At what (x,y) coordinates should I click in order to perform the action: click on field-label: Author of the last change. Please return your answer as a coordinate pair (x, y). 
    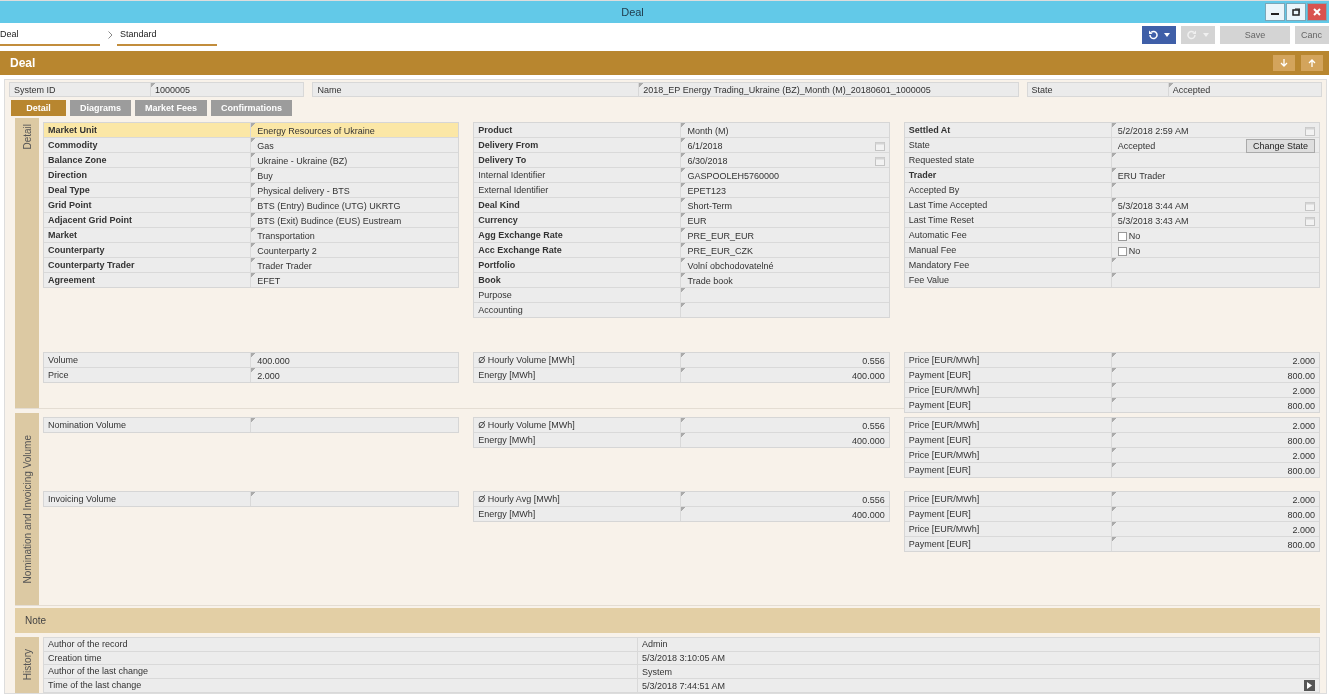
    Looking at the image, I should click on (341, 671).